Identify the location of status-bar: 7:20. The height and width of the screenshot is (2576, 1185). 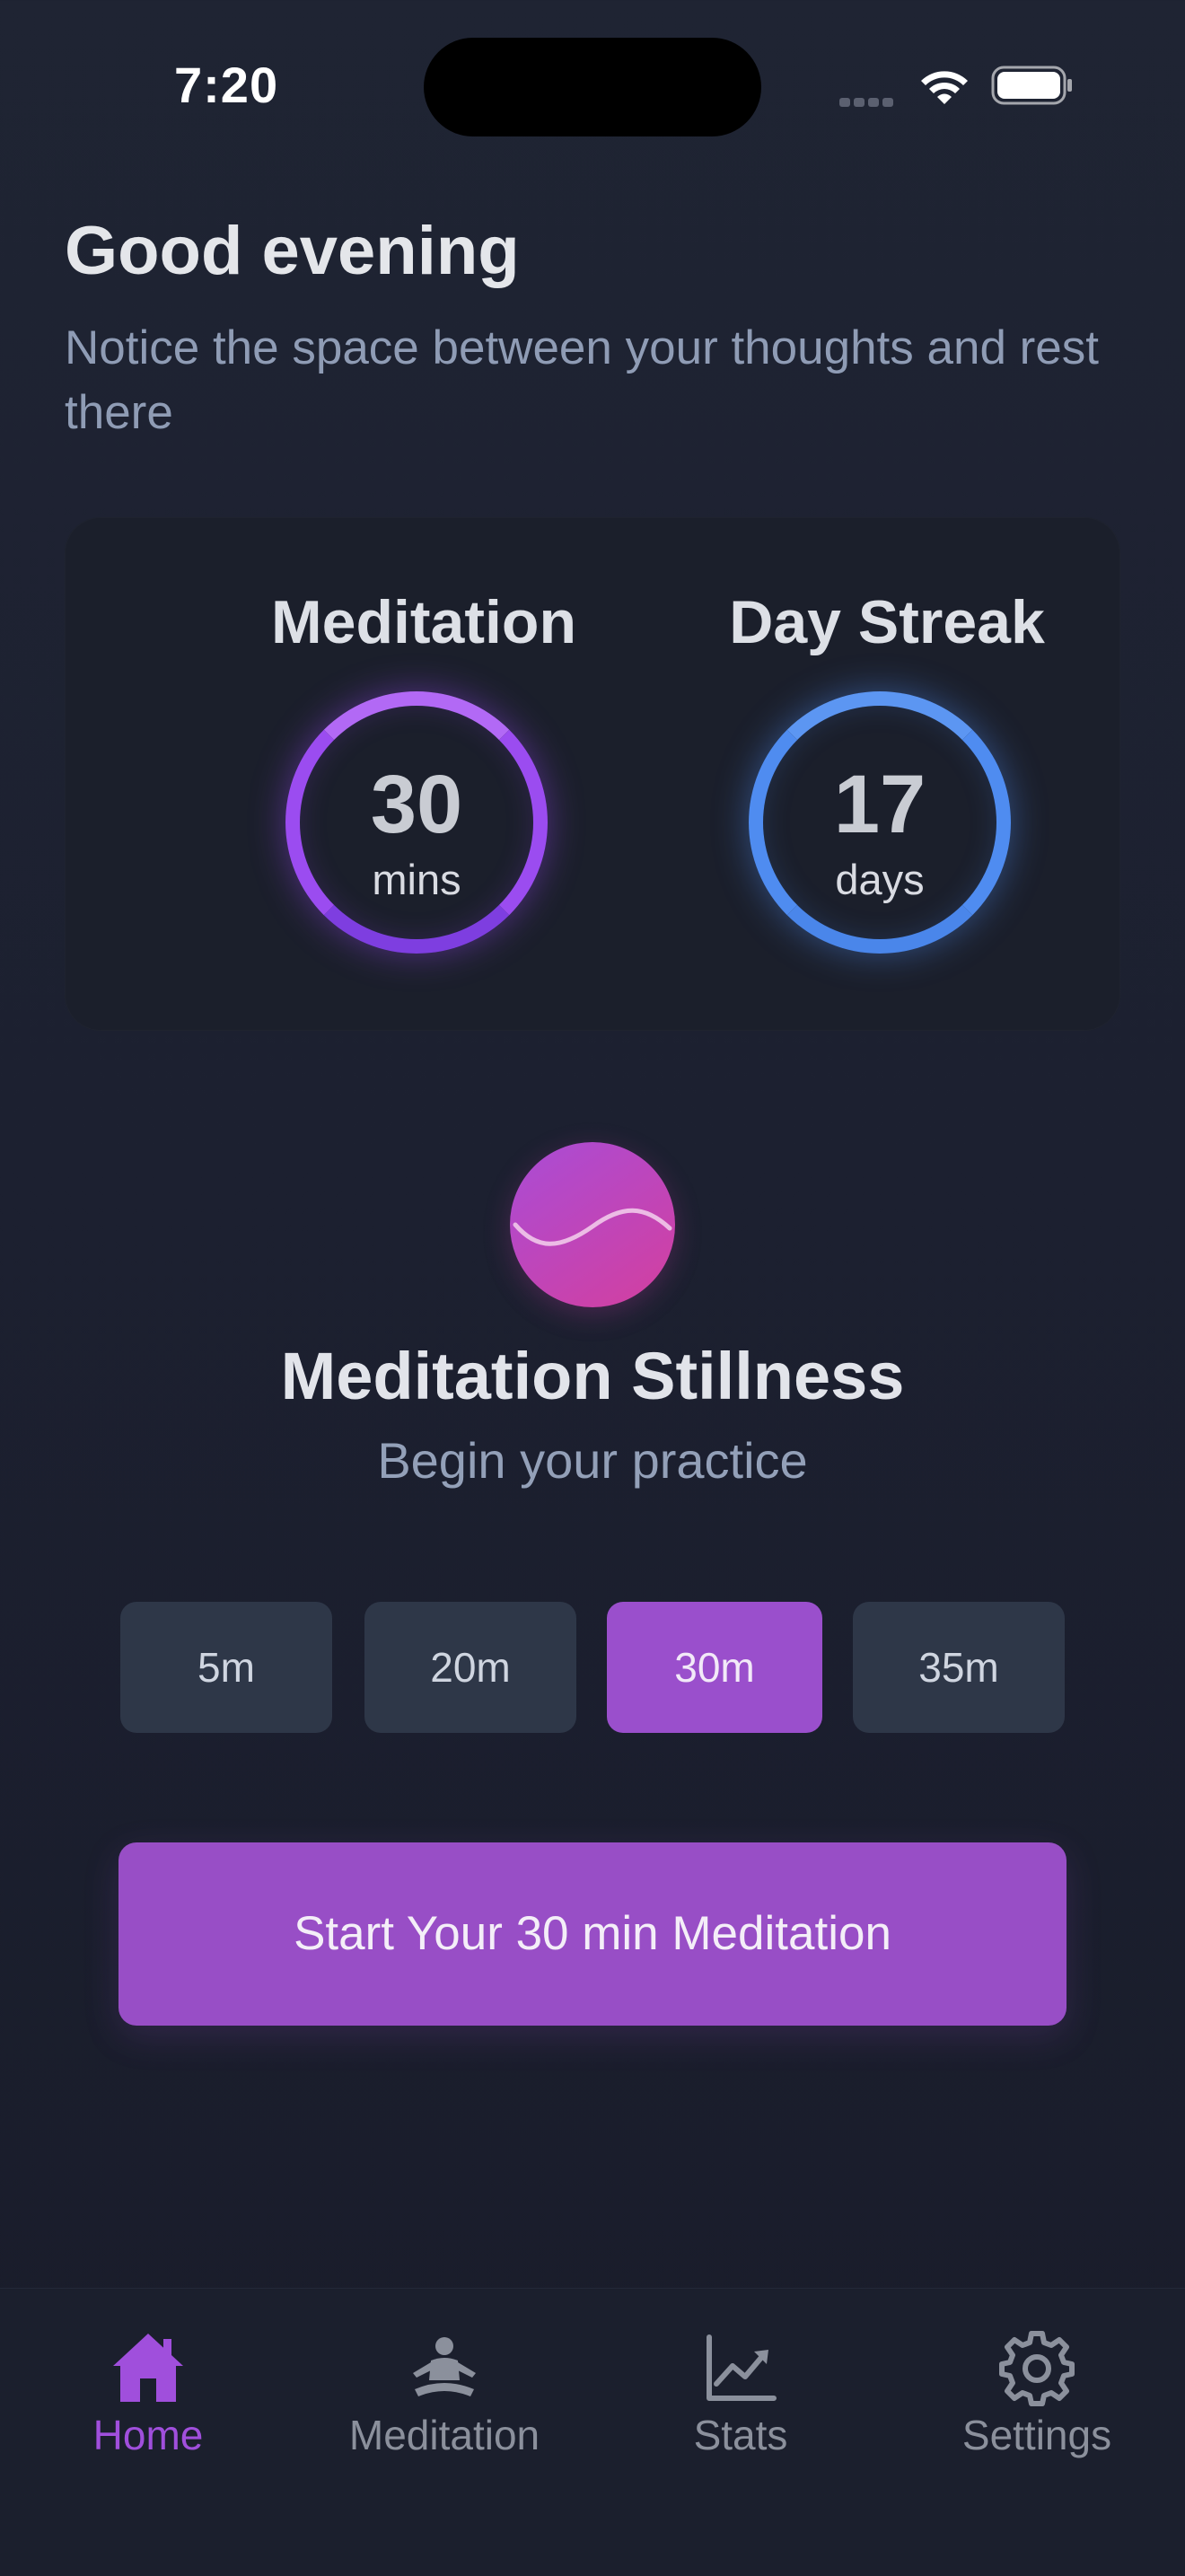
(592, 85).